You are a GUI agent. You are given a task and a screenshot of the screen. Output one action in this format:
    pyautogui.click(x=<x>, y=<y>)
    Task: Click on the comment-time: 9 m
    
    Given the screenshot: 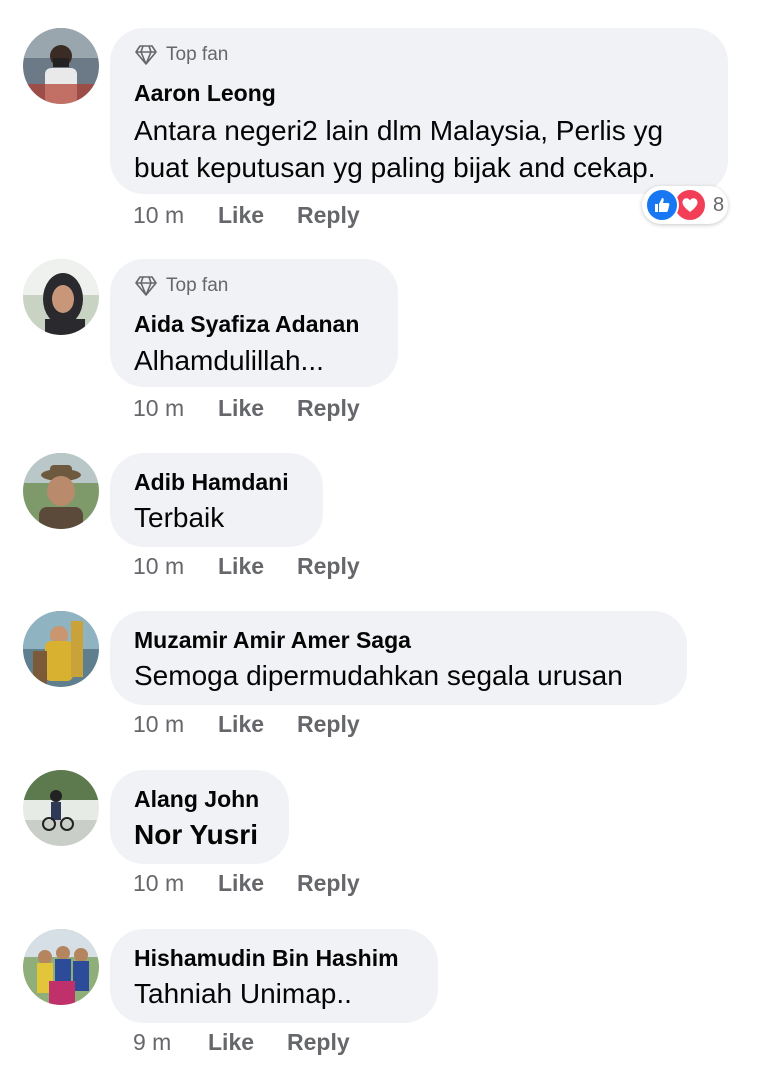 What is the action you would take?
    pyautogui.click(x=170, y=1042)
    